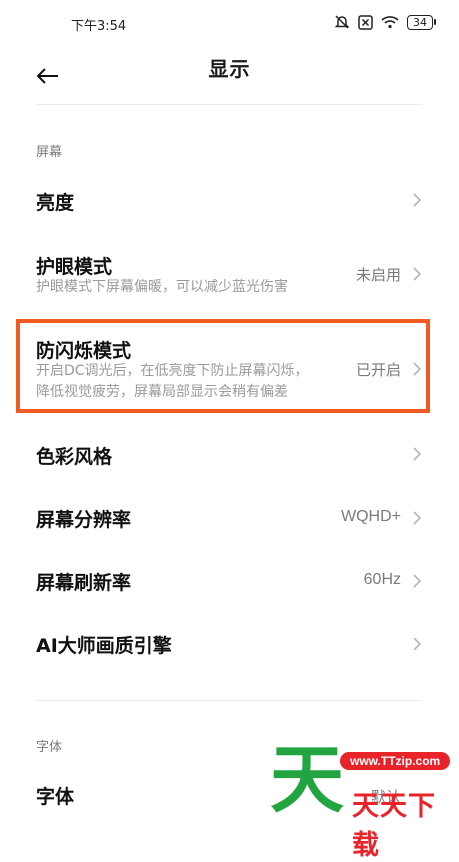 This screenshot has width=459, height=862. Describe the element at coordinates (229, 104) in the screenshot. I see `header-divider` at that location.